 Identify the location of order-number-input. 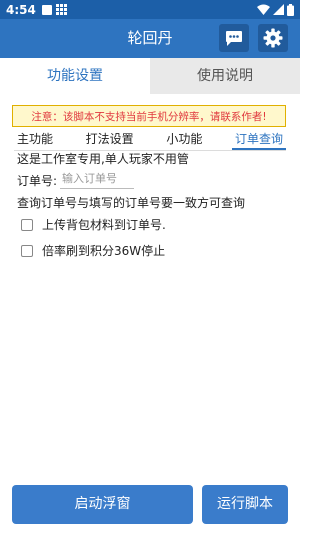
(97, 178).